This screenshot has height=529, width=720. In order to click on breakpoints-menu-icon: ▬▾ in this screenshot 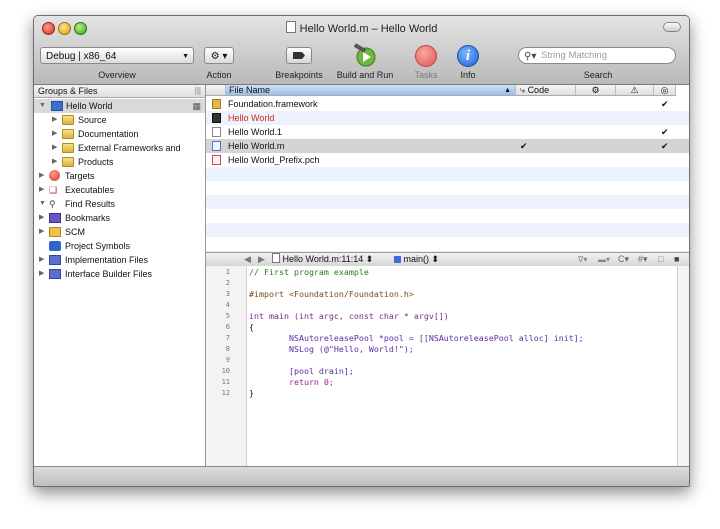, I will do `click(604, 259)`.